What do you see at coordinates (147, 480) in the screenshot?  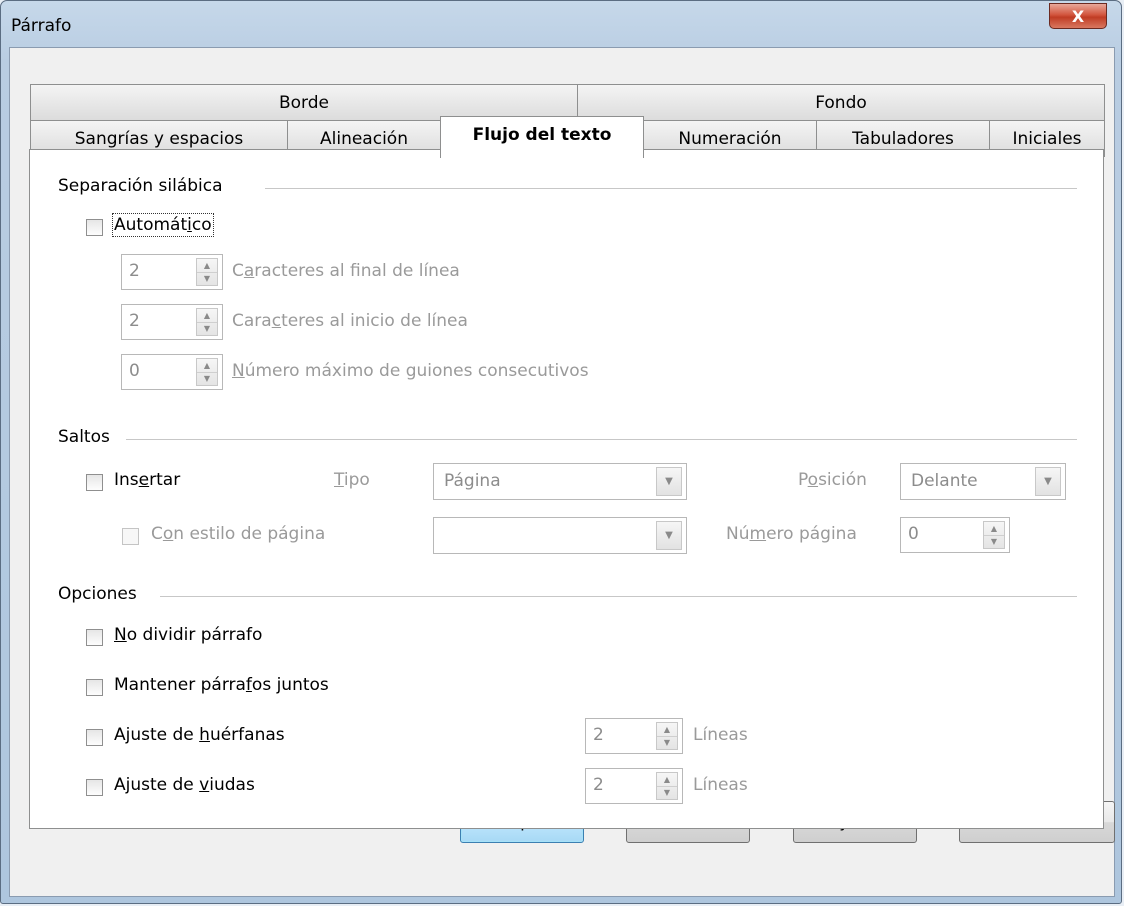 I see `insert-label: Insertar` at bounding box center [147, 480].